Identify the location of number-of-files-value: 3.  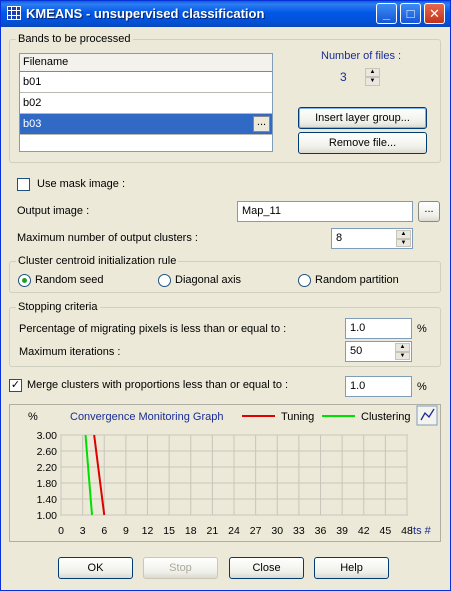
(343, 77).